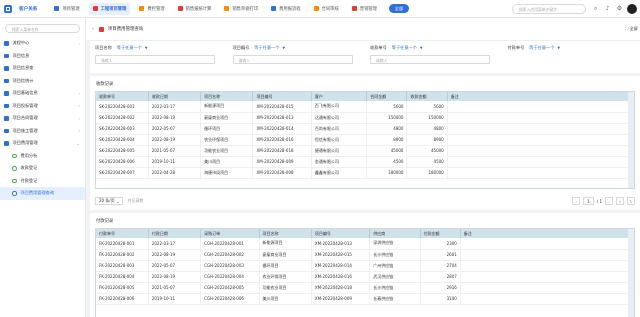 The width and height of the screenshot is (640, 317). Describe the element at coordinates (619, 8) in the screenshot. I see `gear-icon: ⚙` at that location.